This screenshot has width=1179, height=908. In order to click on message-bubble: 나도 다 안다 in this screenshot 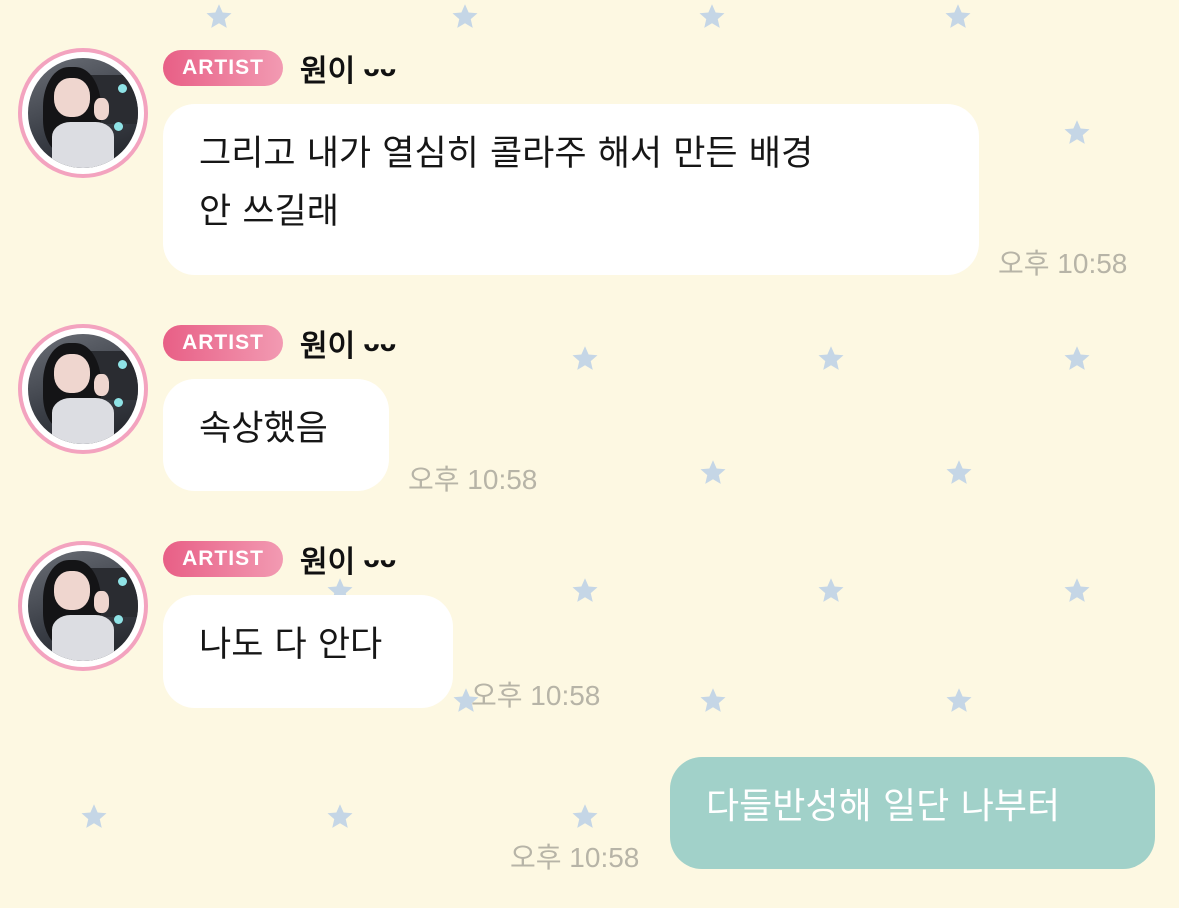, I will do `click(308, 651)`.